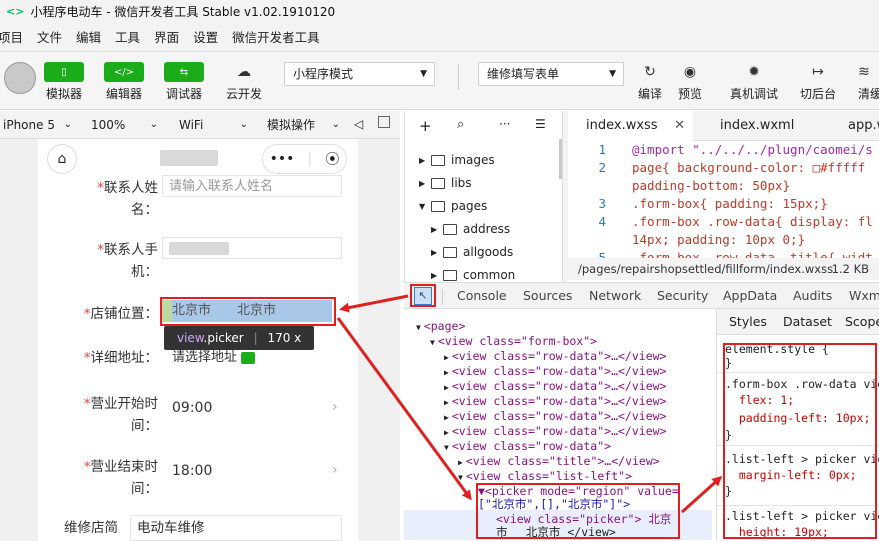 The height and width of the screenshot is (541, 879). I want to click on clear-cache-button: ≋ 清缓, so click(861, 82).